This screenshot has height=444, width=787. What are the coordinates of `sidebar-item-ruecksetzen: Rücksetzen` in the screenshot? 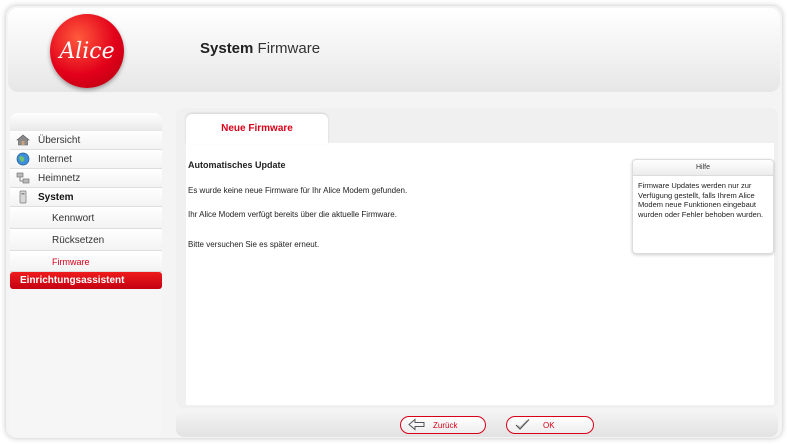 It's located at (86, 240).